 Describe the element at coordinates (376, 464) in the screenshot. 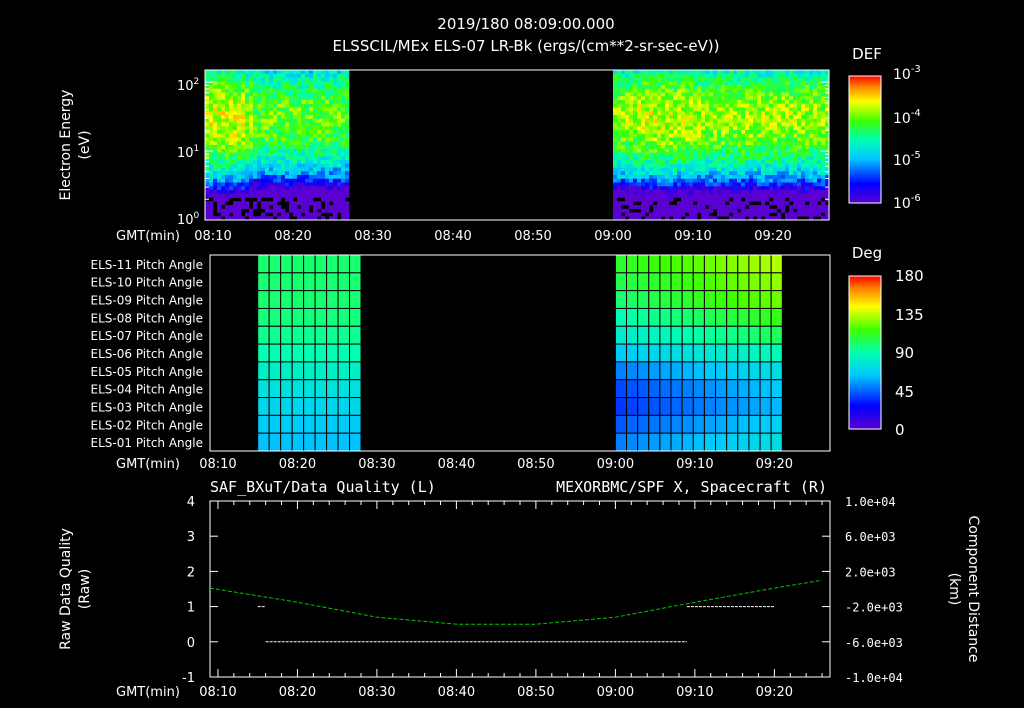

I see `time-tick-label: 08:30` at that location.